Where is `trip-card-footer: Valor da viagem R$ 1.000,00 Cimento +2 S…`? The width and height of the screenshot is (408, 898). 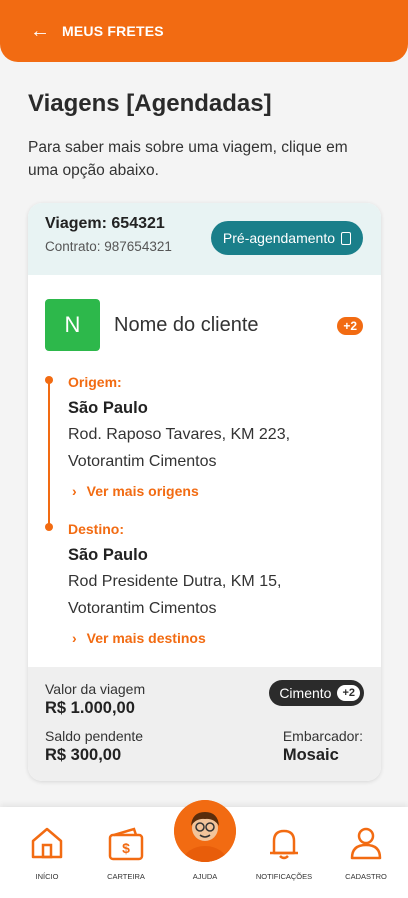
trip-card-footer: Valor da viagem R$ 1.000,00 Cimento +2 S… is located at coordinates (204, 724).